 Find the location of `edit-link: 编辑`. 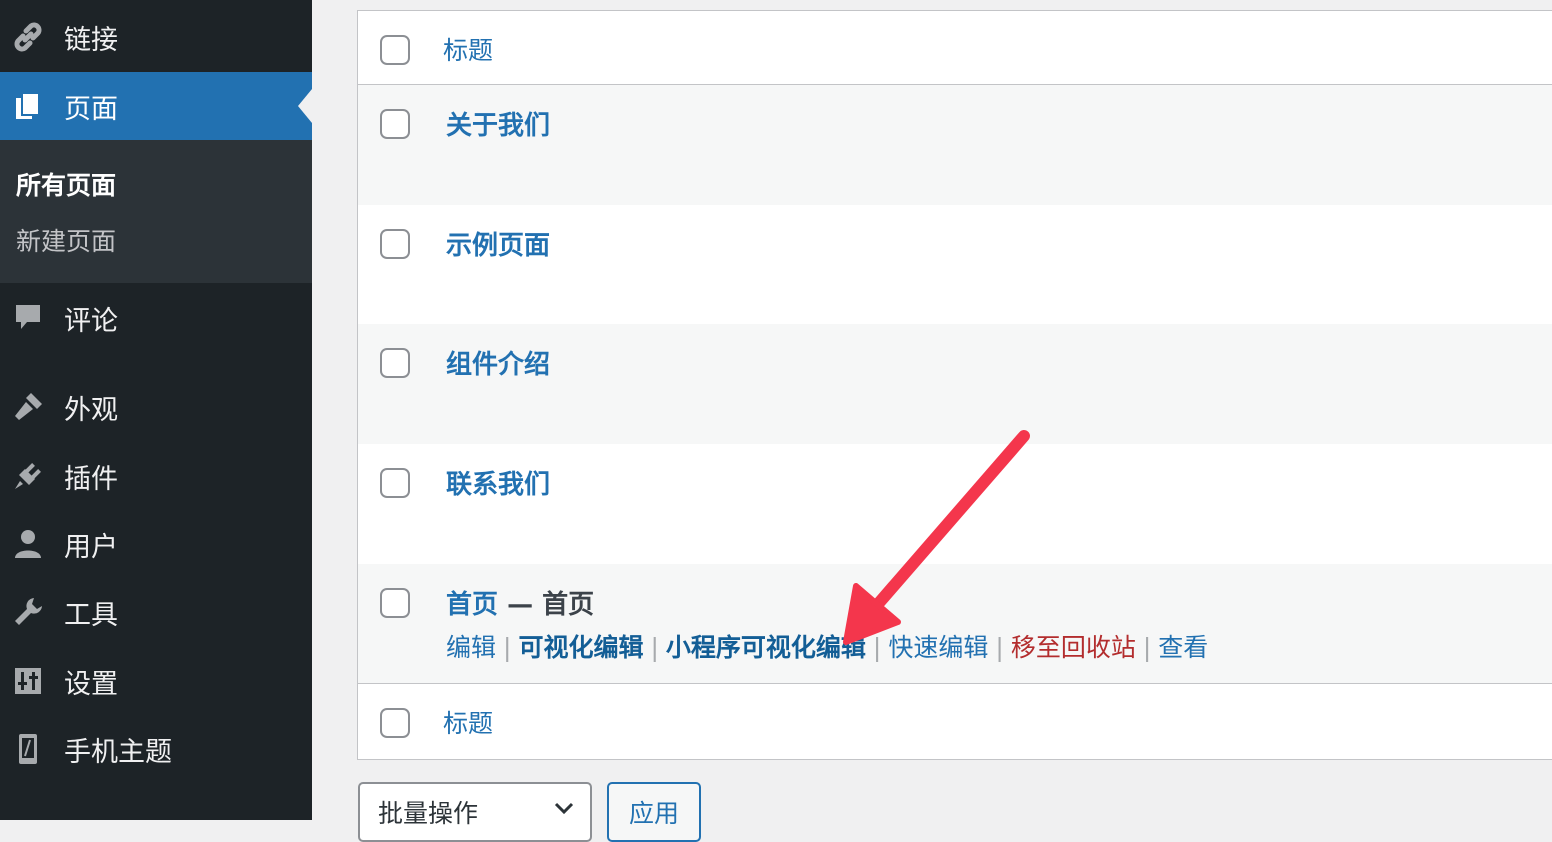

edit-link: 编辑 is located at coordinates (471, 647).